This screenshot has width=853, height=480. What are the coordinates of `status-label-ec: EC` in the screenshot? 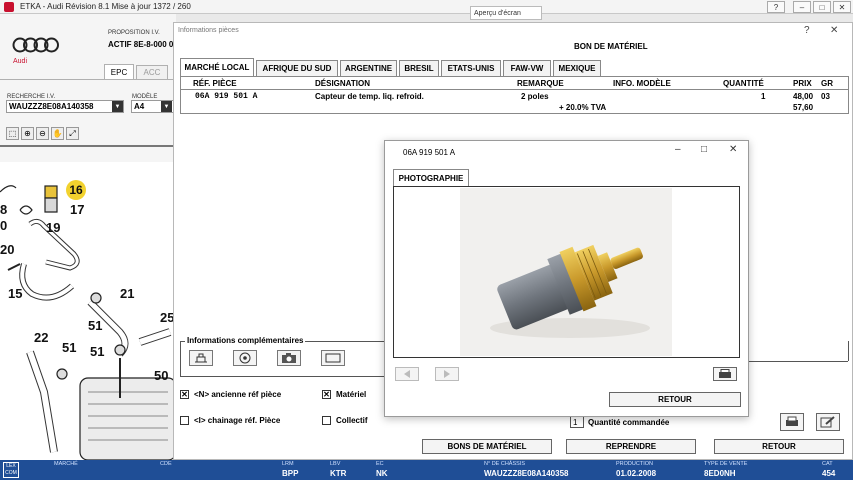 It's located at (380, 464).